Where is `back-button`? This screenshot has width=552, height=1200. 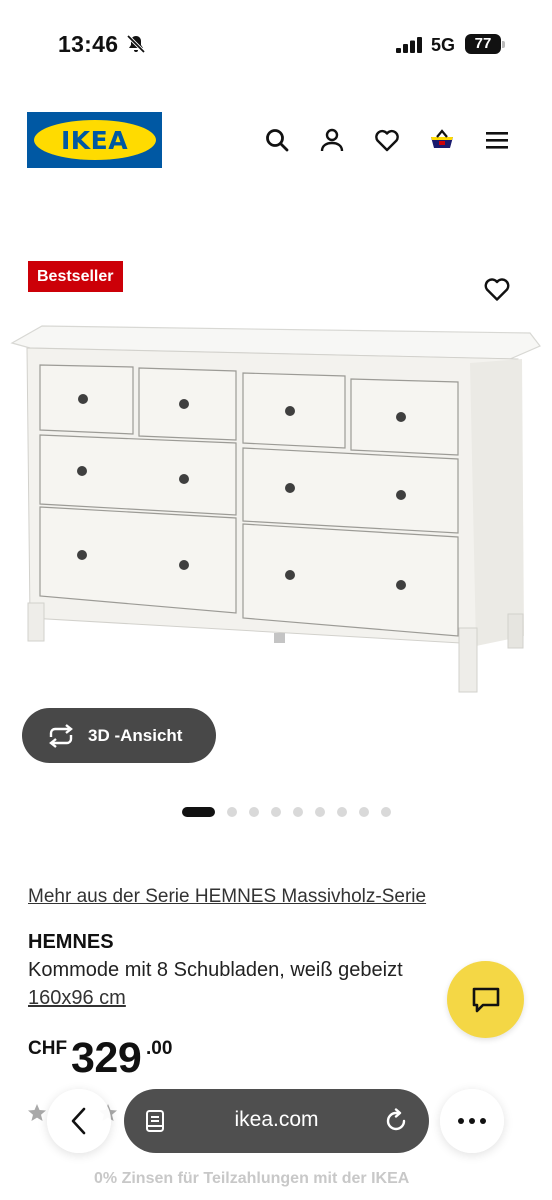 back-button is located at coordinates (79, 1121).